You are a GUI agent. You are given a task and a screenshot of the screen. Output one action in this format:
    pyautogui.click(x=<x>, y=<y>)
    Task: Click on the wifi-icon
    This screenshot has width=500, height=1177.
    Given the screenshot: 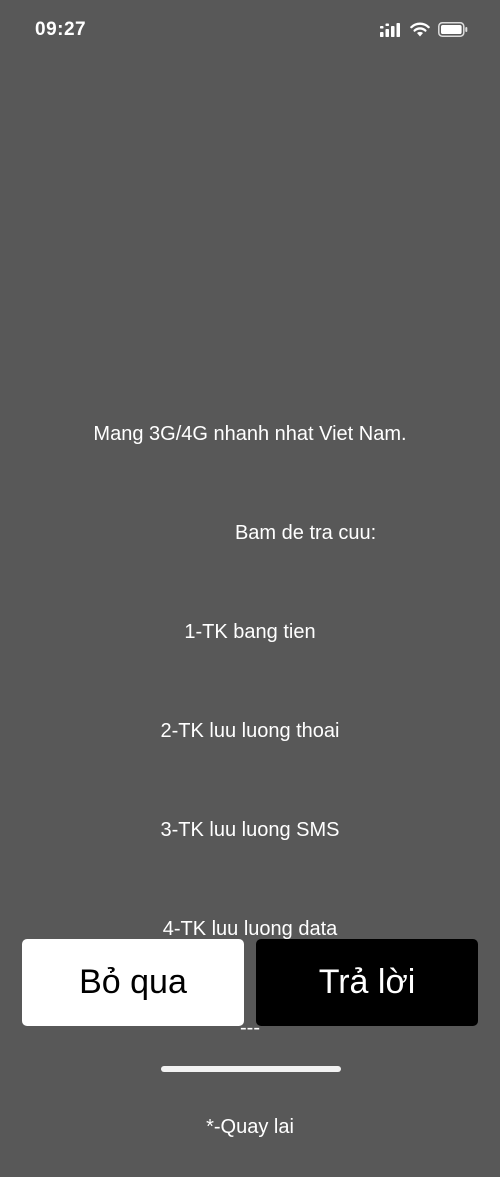 What is the action you would take?
    pyautogui.click(x=420, y=32)
    